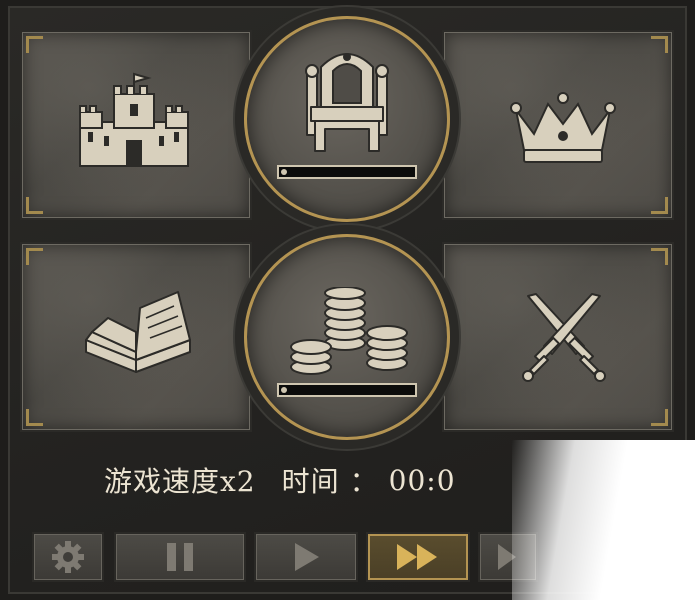 This screenshot has width=695, height=600. Describe the element at coordinates (563, 127) in the screenshot. I see `crown-icon` at that location.